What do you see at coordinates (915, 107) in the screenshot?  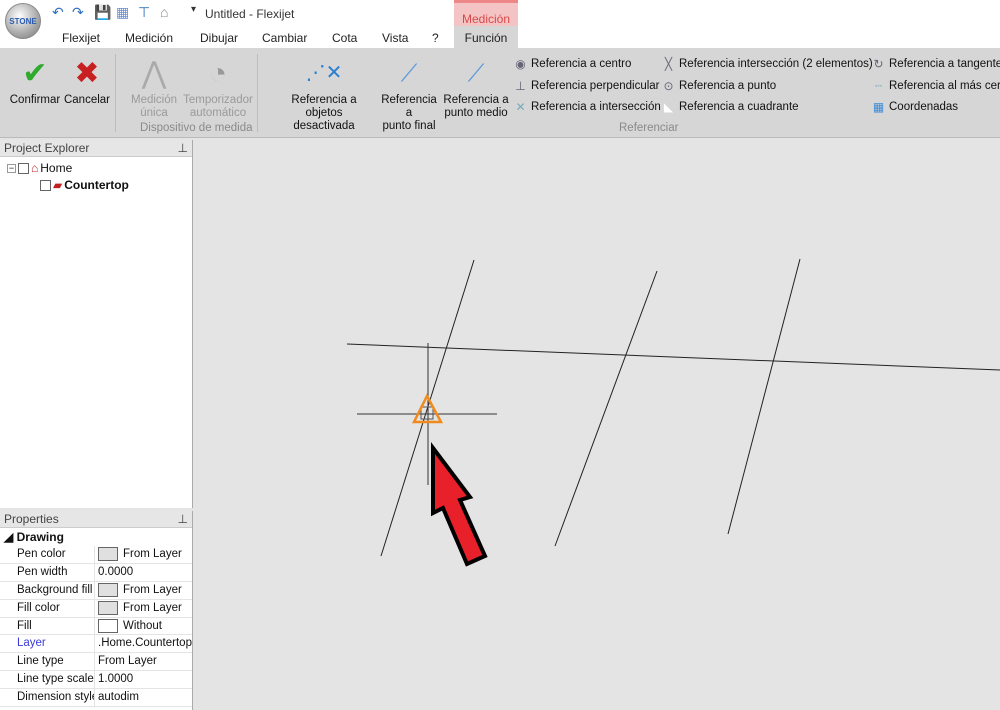 I see `coordinates-button: ▦ Coordenadas` at bounding box center [915, 107].